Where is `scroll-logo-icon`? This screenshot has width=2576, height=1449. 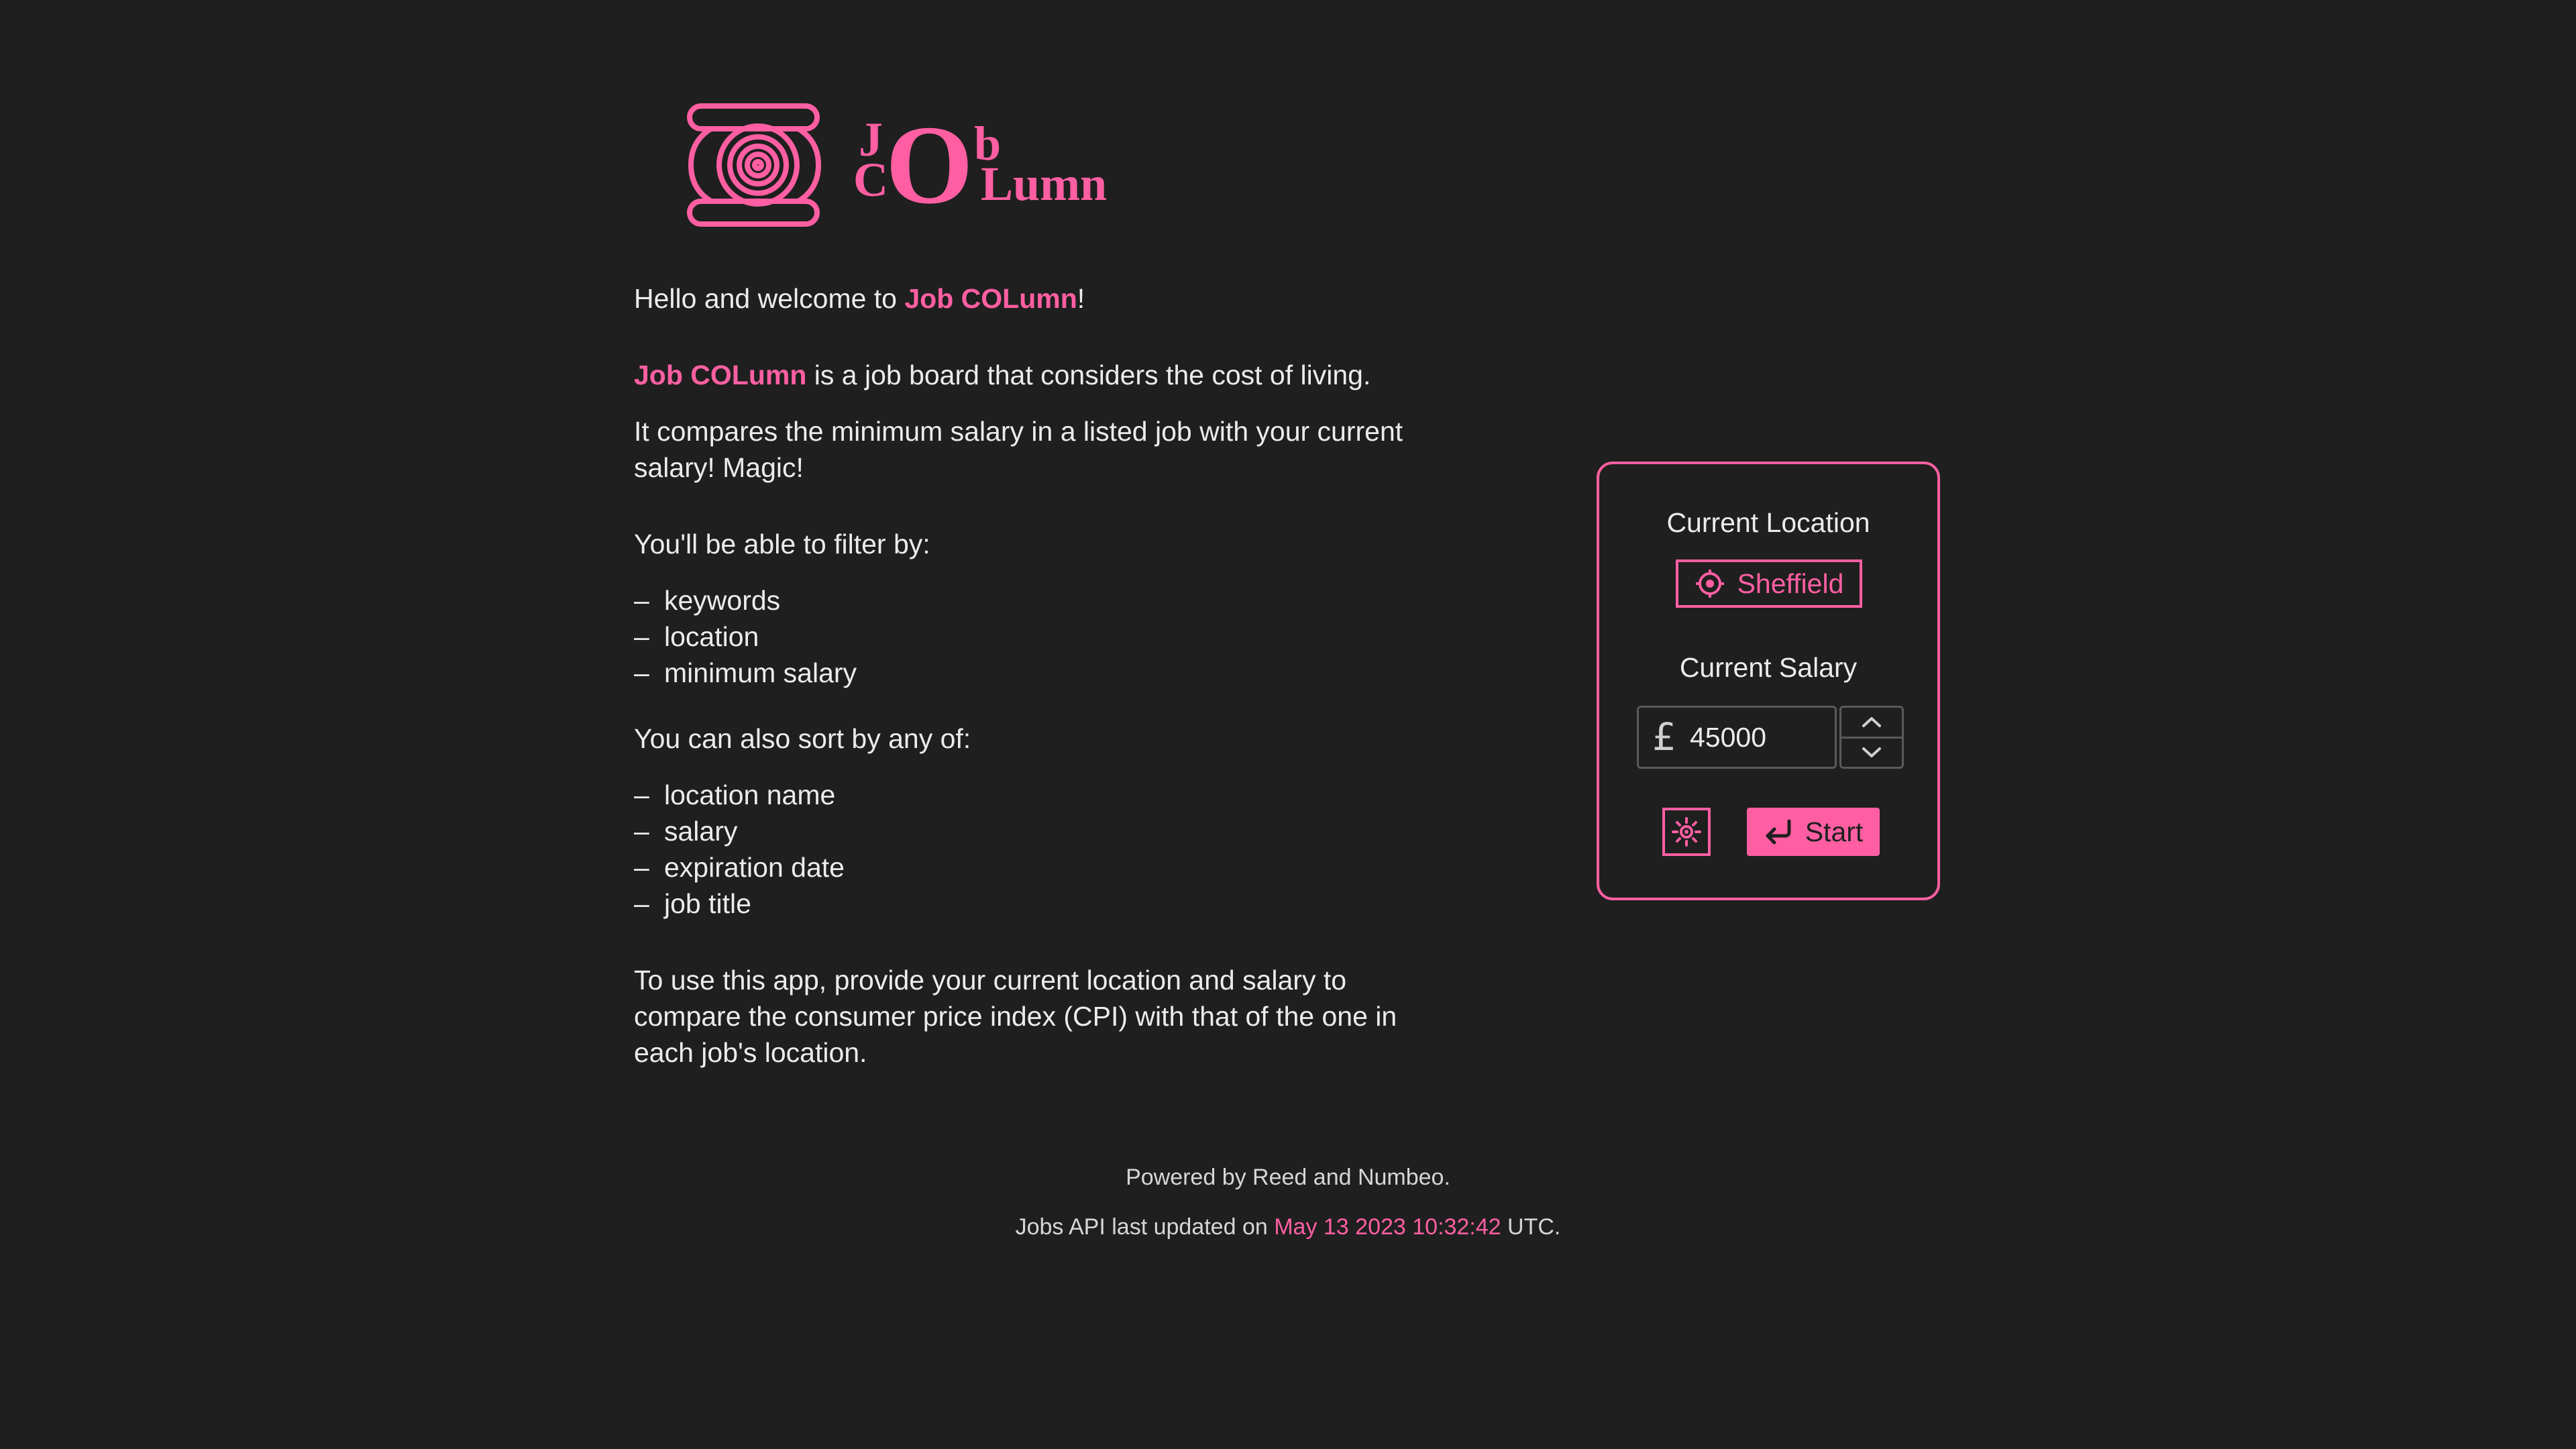 scroll-logo-icon is located at coordinates (754, 165).